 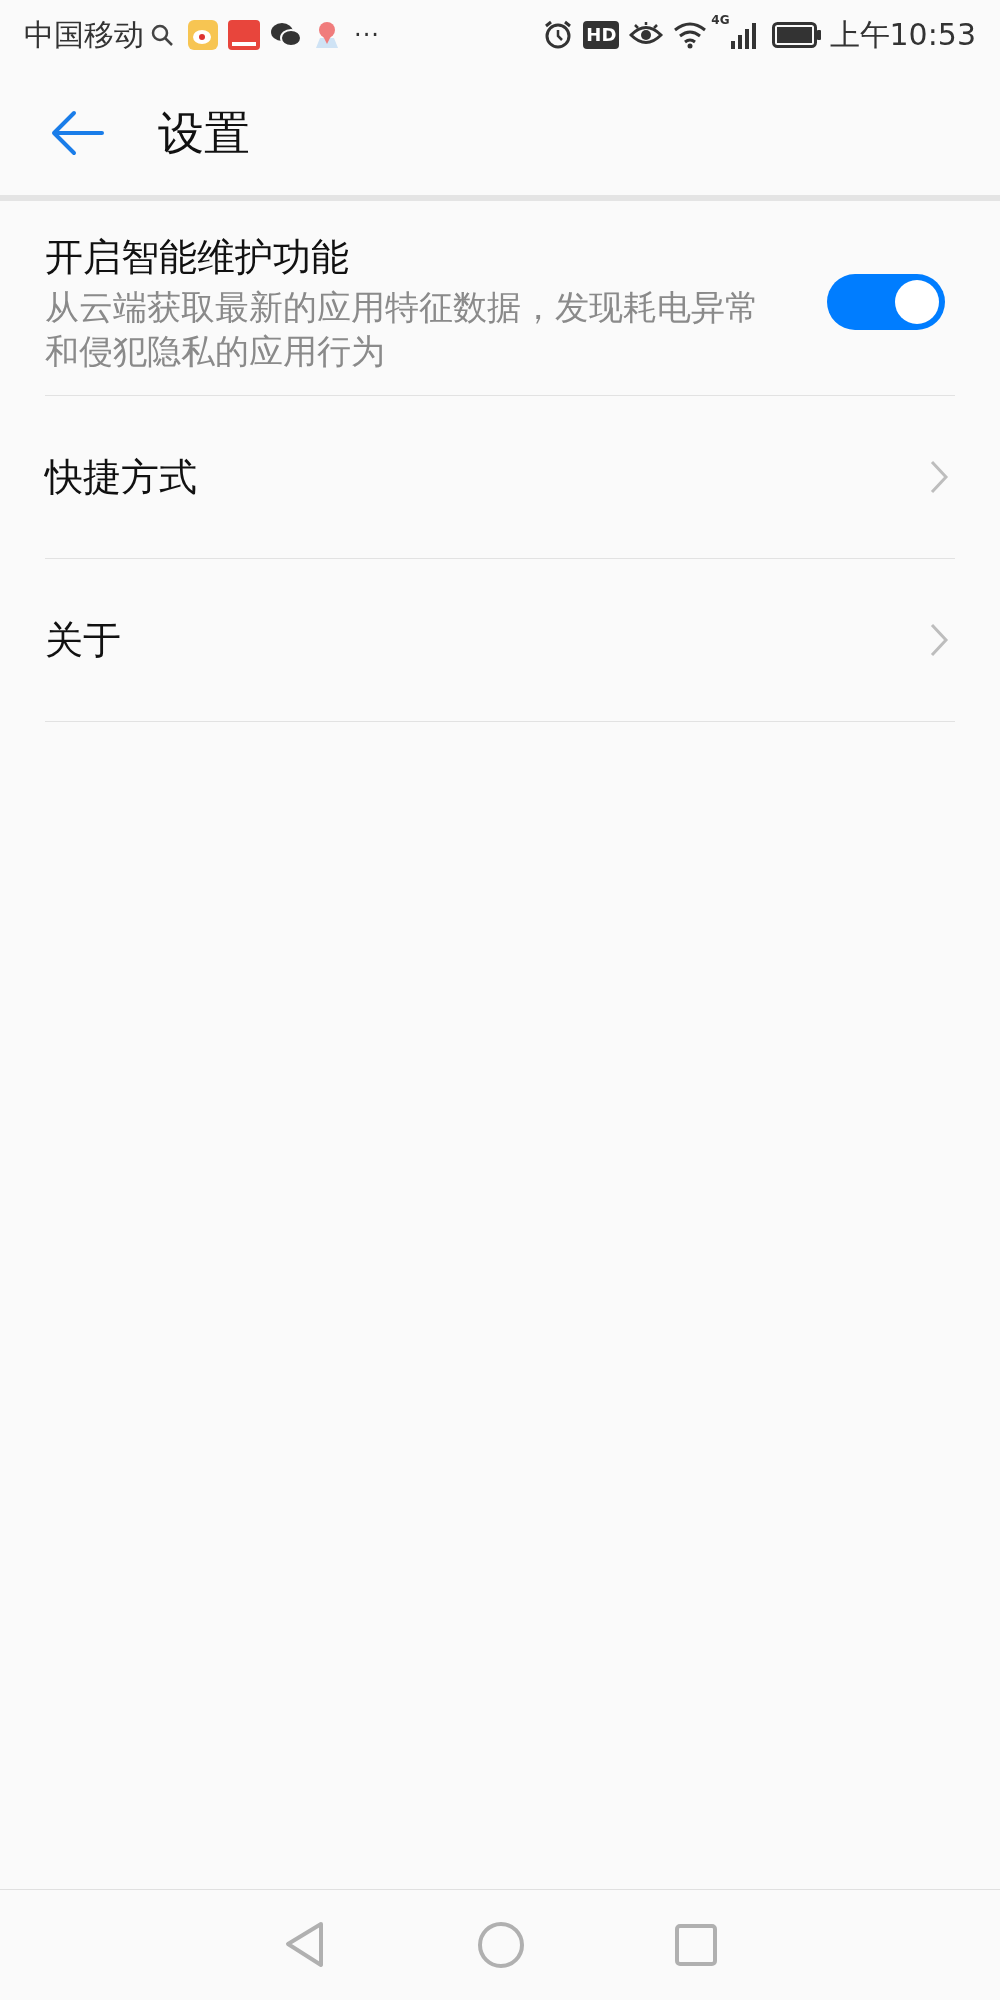 What do you see at coordinates (886, 302) in the screenshot?
I see `toggle-switch` at bounding box center [886, 302].